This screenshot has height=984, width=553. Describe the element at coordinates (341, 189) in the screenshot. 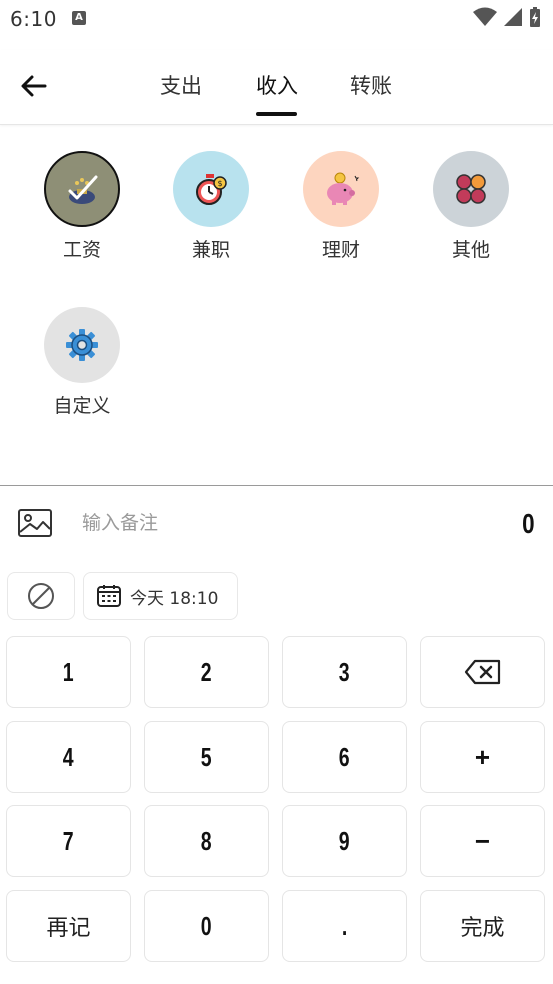

I see `piggy-bank-icon` at that location.